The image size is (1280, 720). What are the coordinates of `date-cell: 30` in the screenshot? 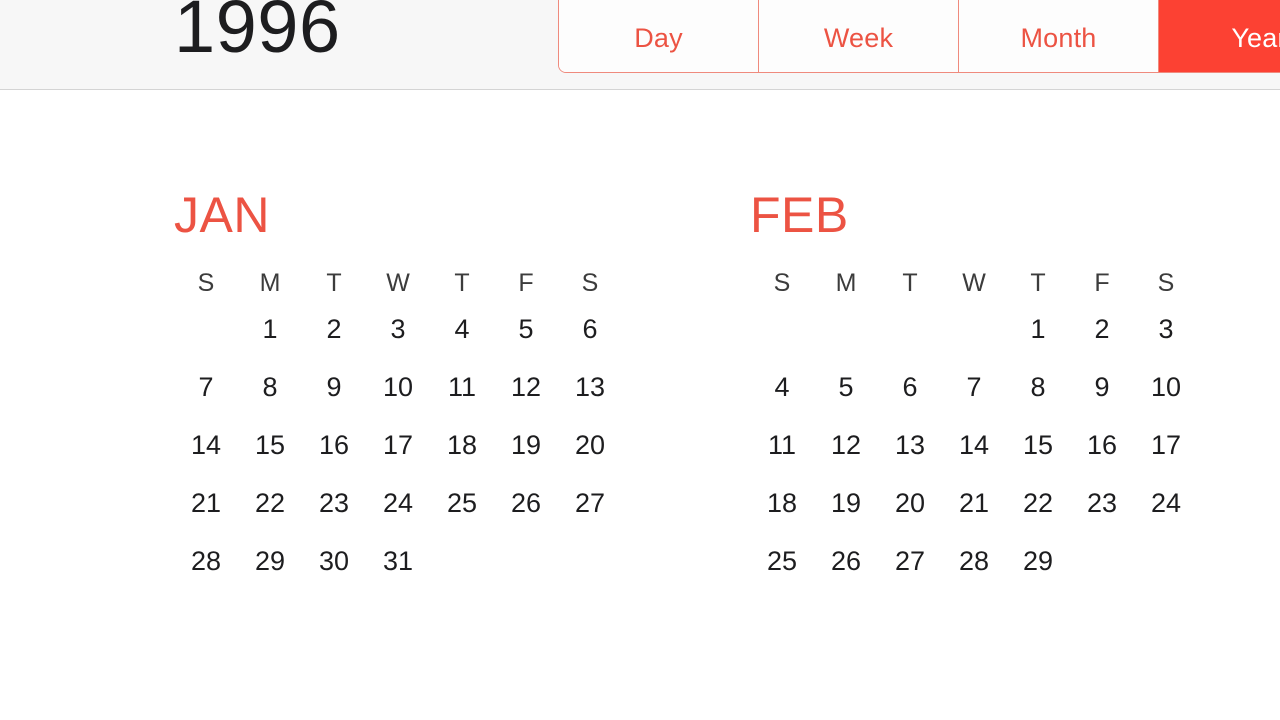 It's located at (334, 561).